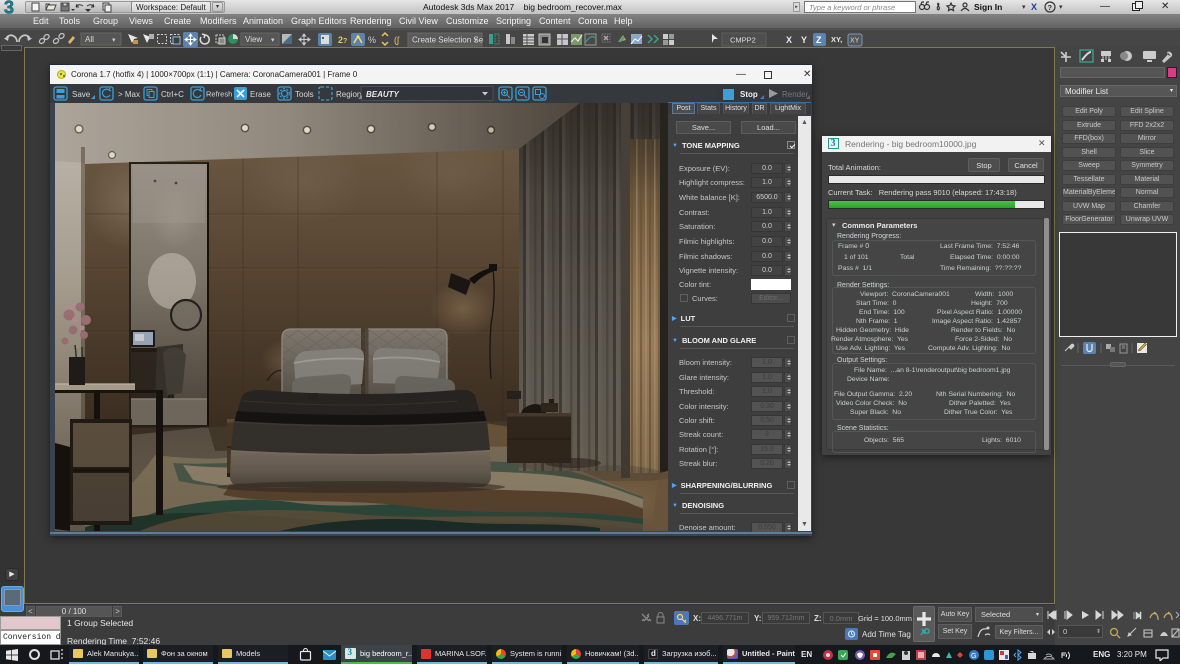  Describe the element at coordinates (988, 7) in the screenshot. I see `svg-text: Sign In` at that location.